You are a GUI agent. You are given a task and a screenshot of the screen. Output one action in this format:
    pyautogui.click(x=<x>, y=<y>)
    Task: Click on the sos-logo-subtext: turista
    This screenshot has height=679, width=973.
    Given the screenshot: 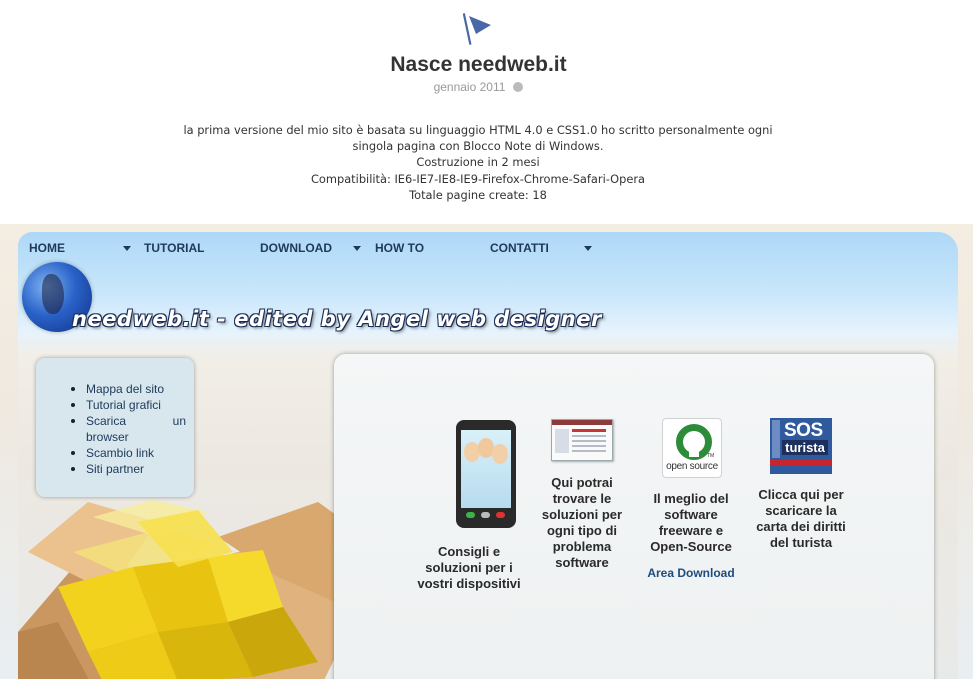 What is the action you would take?
    pyautogui.click(x=805, y=447)
    